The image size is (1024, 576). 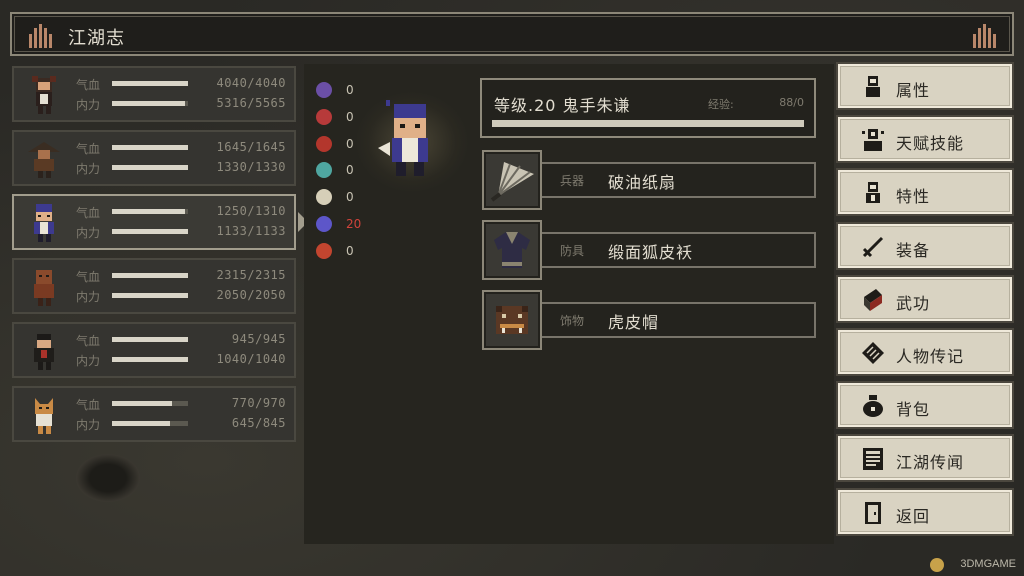 What do you see at coordinates (572, 321) in the screenshot?
I see `equipment-type: 饰物` at bounding box center [572, 321].